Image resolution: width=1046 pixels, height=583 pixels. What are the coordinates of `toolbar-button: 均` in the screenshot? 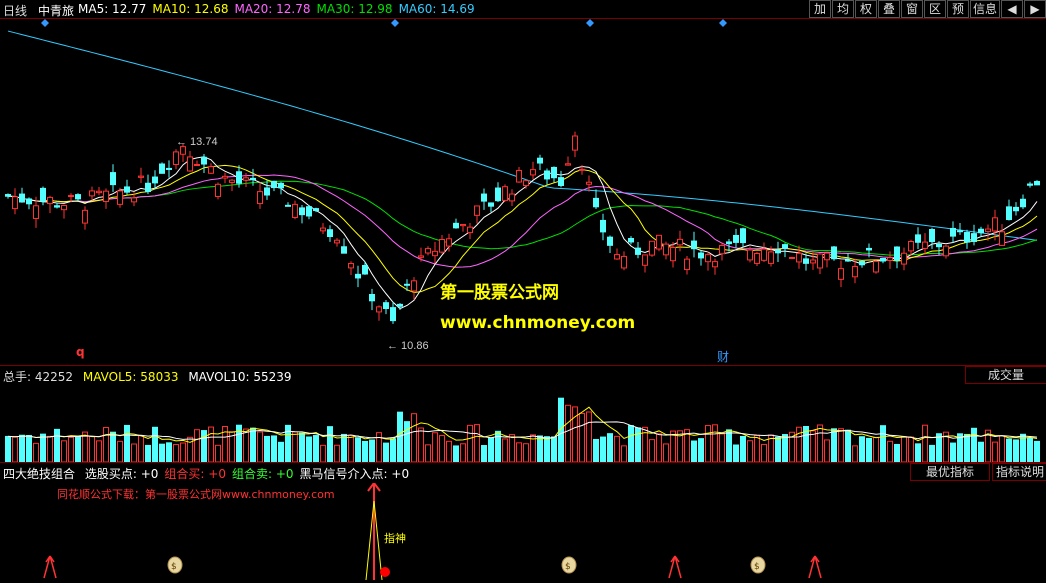 It's located at (842, 9).